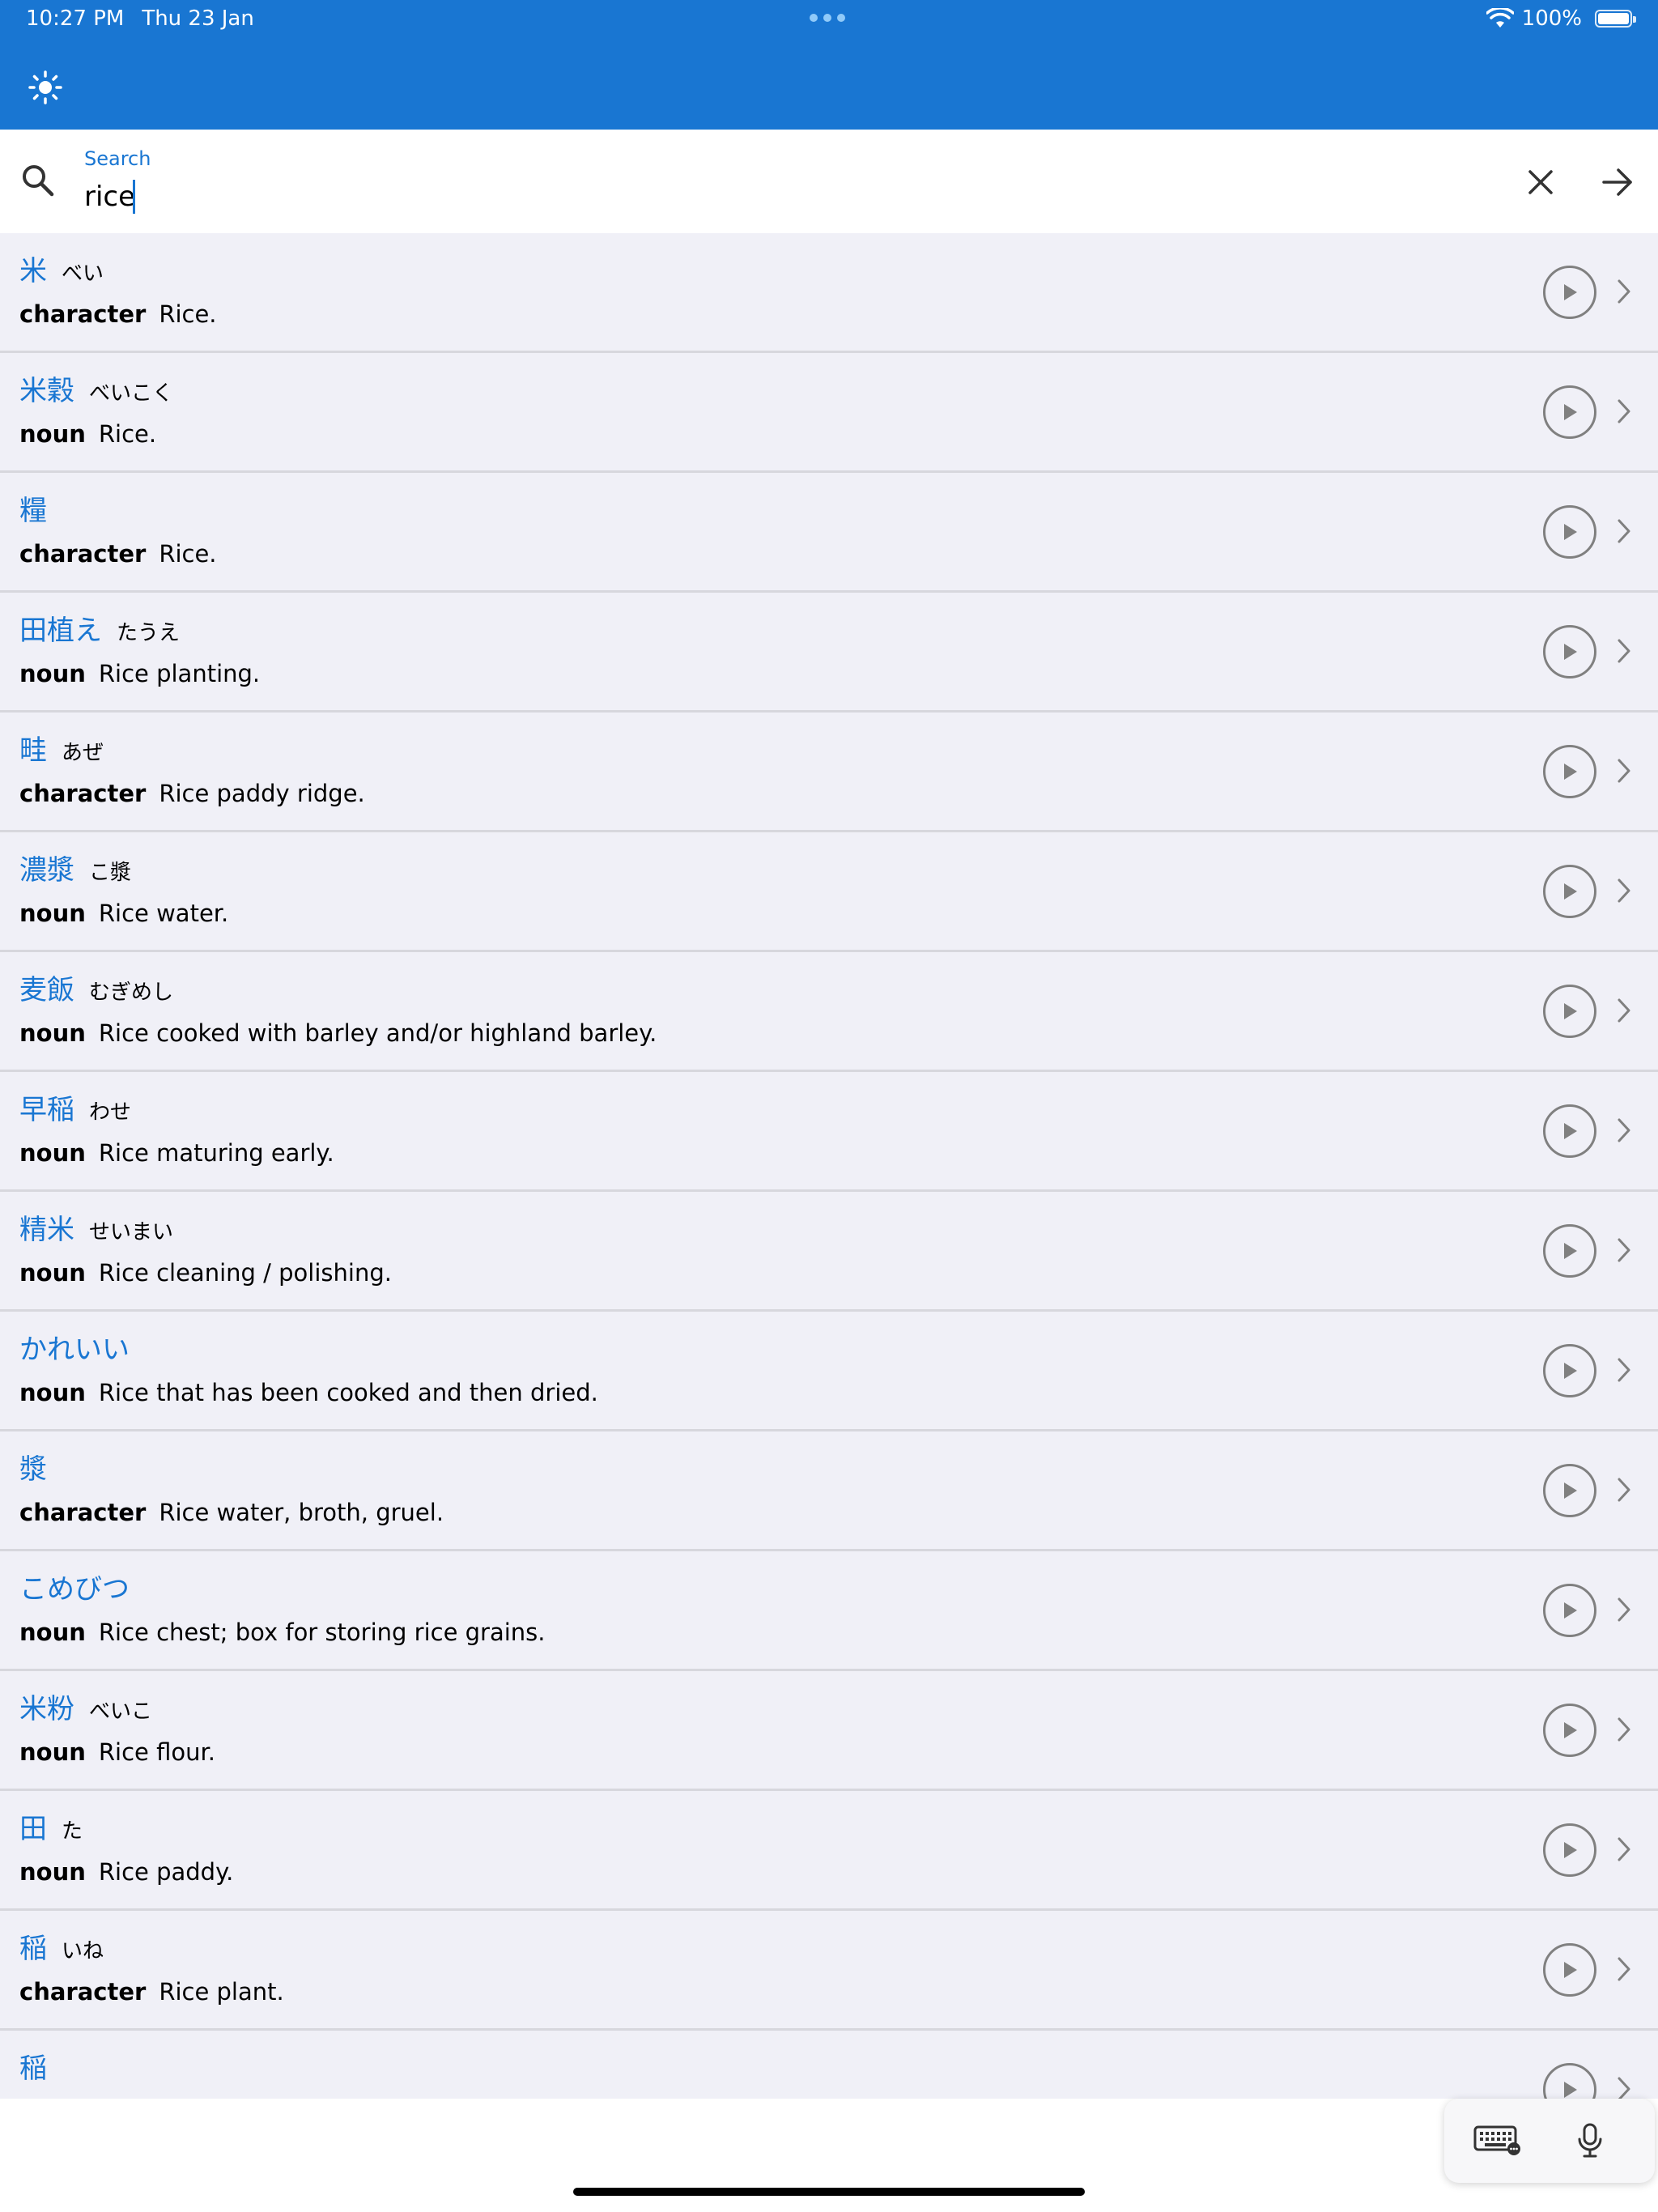 Image resolution: width=1658 pixels, height=2212 pixels. I want to click on result-word: 稲, so click(33, 2068).